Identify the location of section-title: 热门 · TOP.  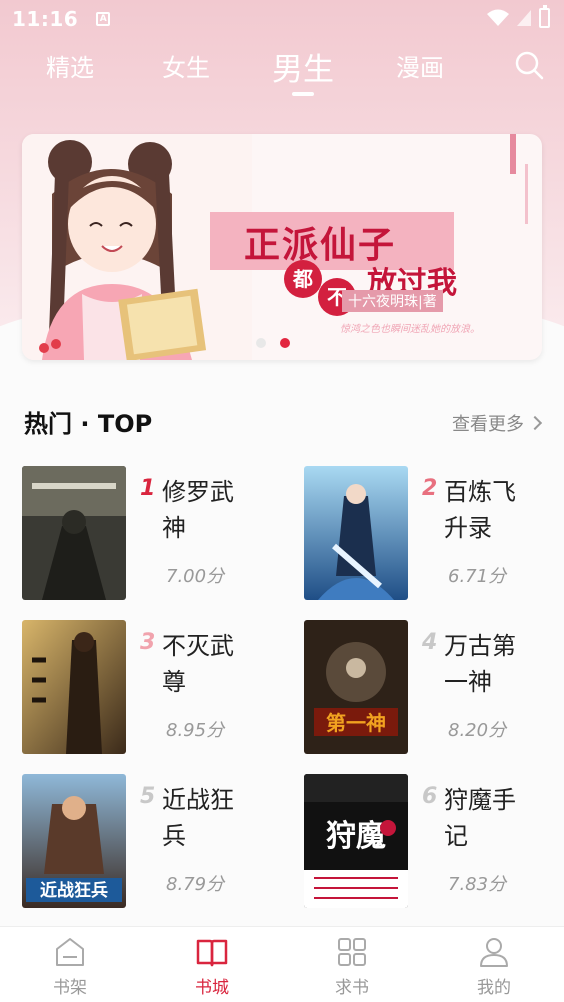
(88, 424).